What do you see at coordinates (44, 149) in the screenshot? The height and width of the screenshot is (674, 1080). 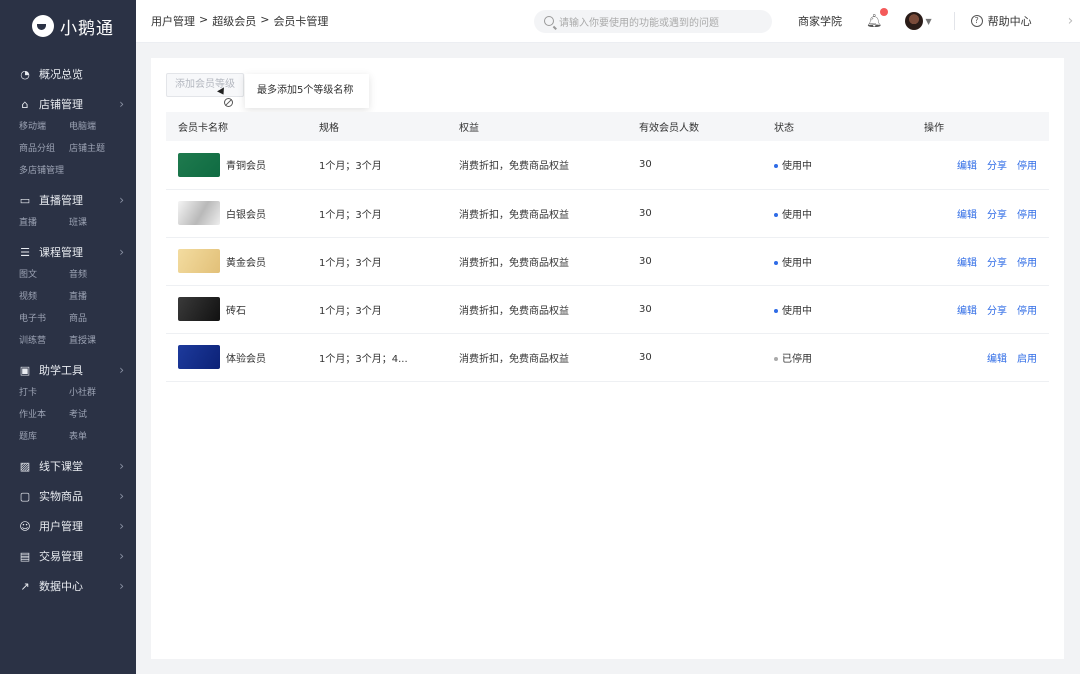 I see `sidebar-subitem: 商品分组` at bounding box center [44, 149].